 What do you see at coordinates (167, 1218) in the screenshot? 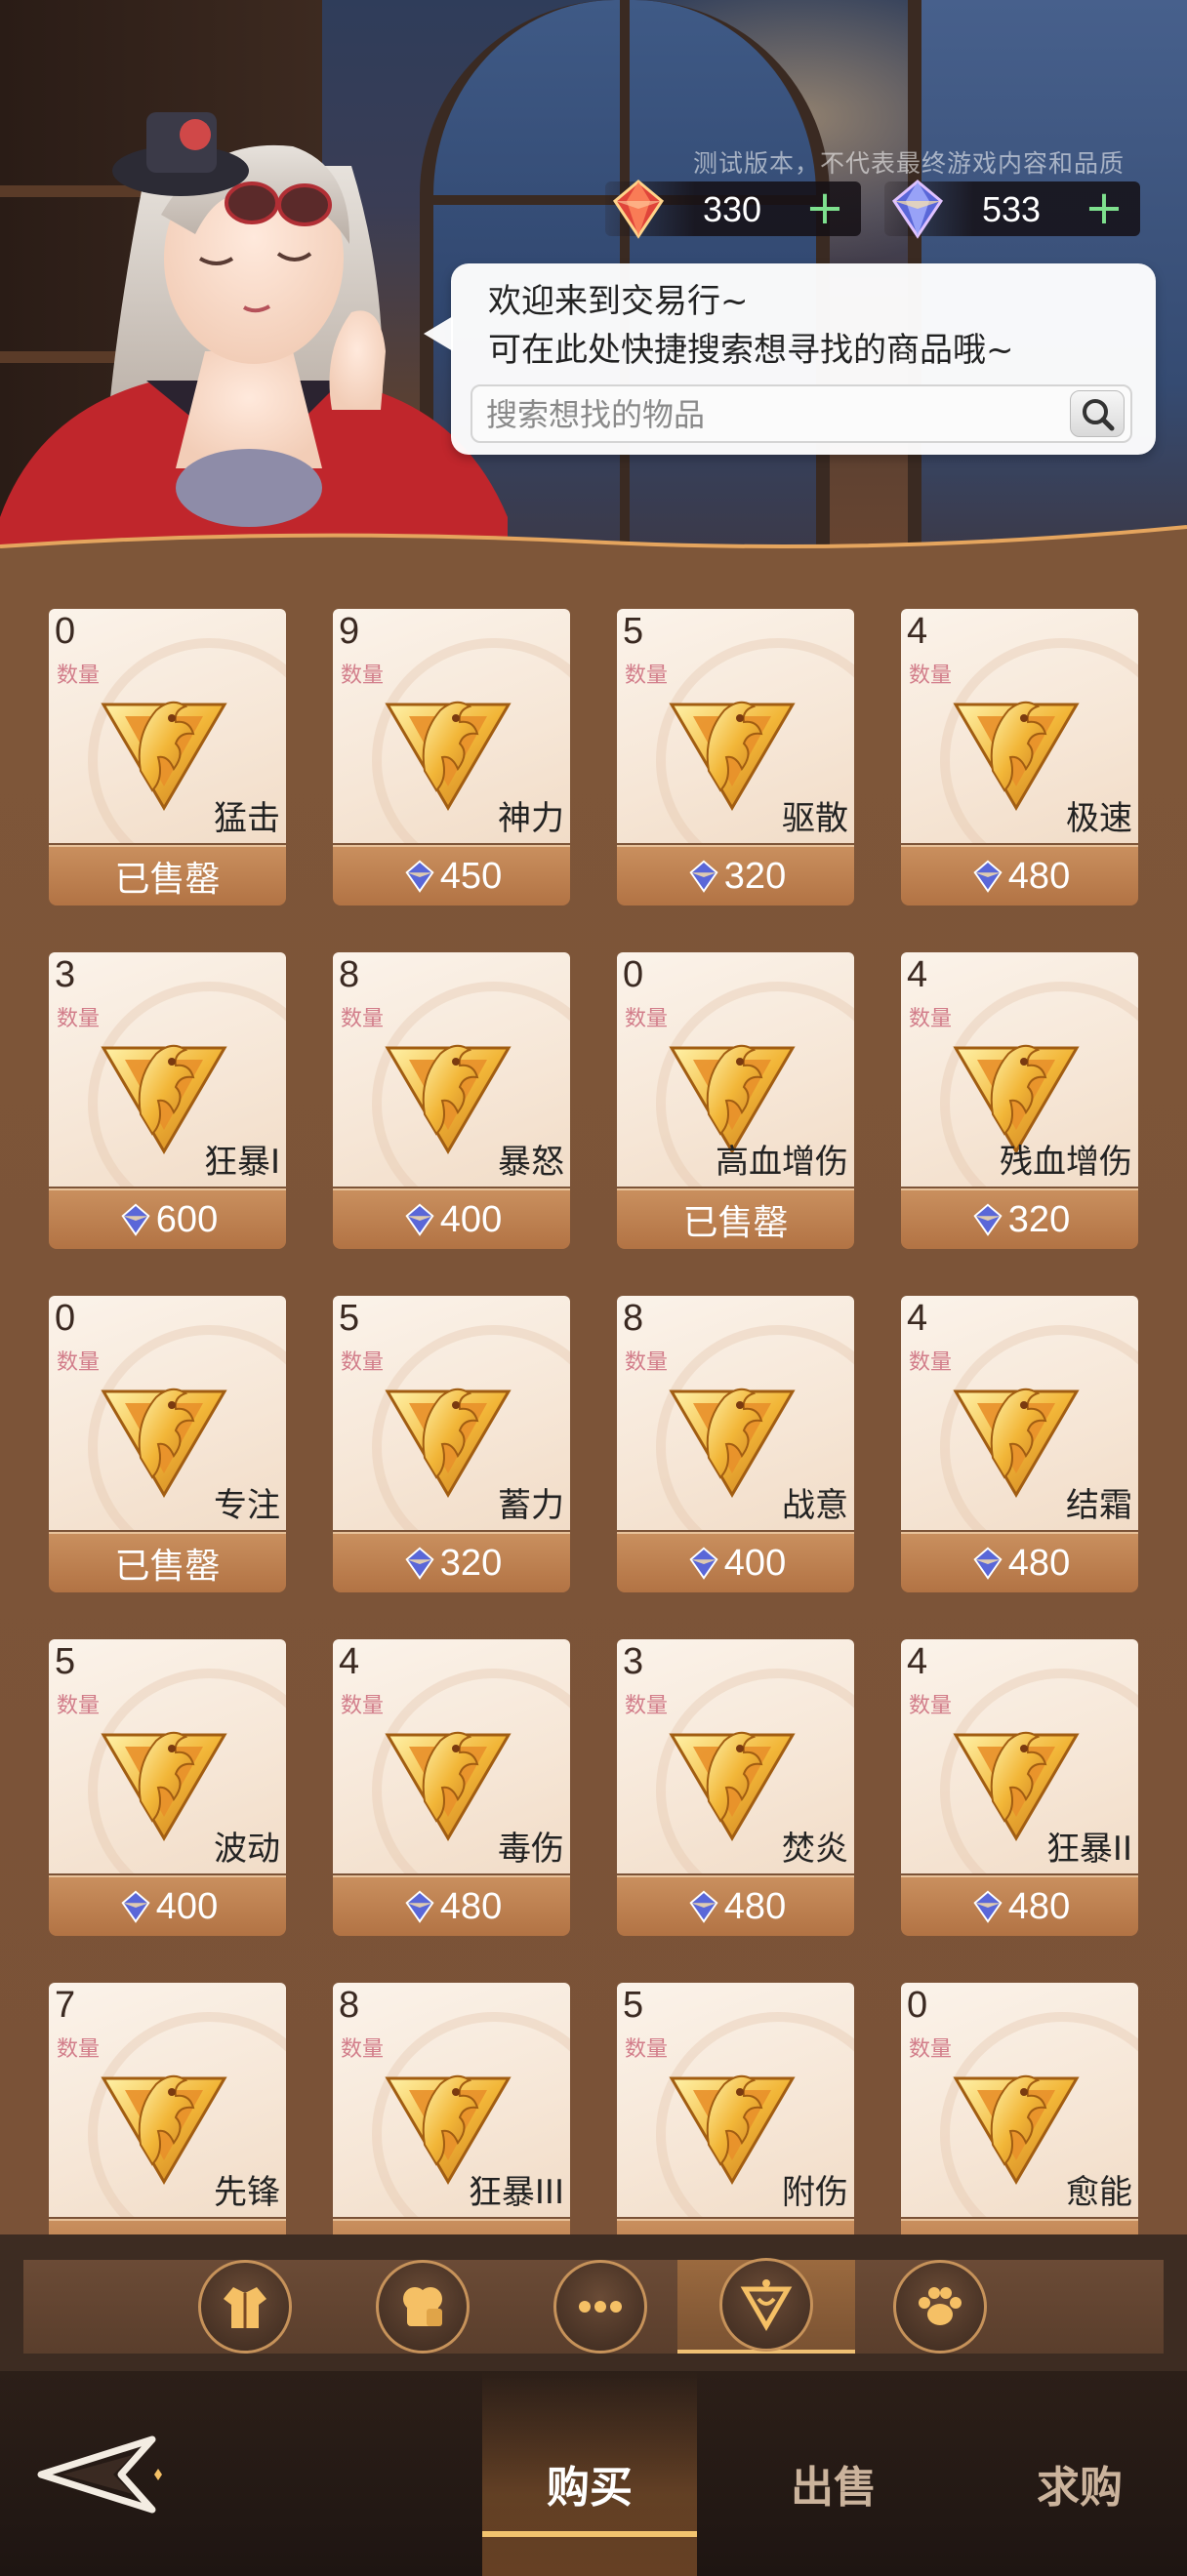
I see `item-price-bar: 600` at bounding box center [167, 1218].